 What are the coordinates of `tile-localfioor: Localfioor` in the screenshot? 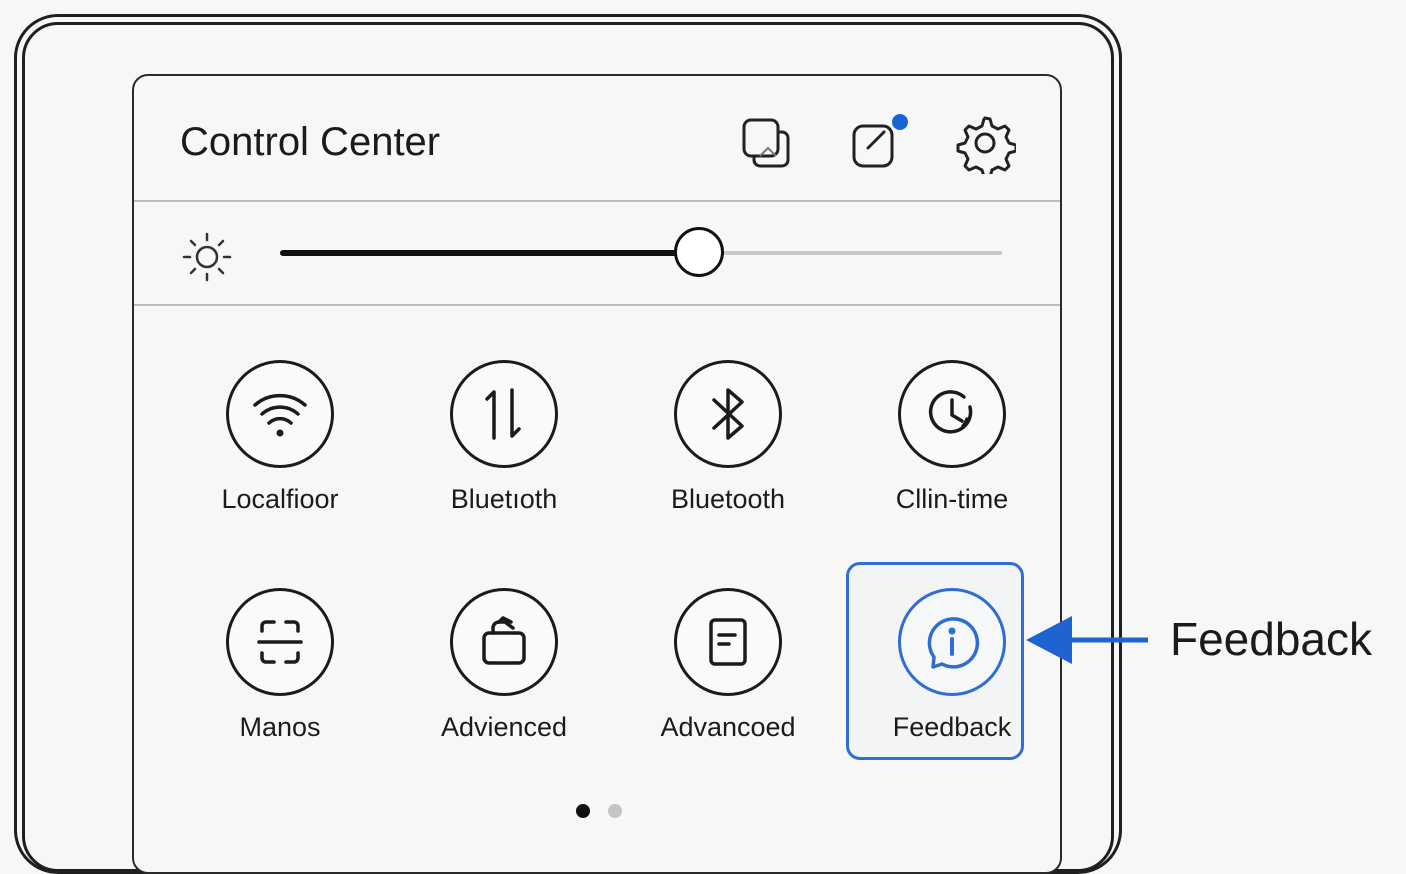 It's located at (280, 411).